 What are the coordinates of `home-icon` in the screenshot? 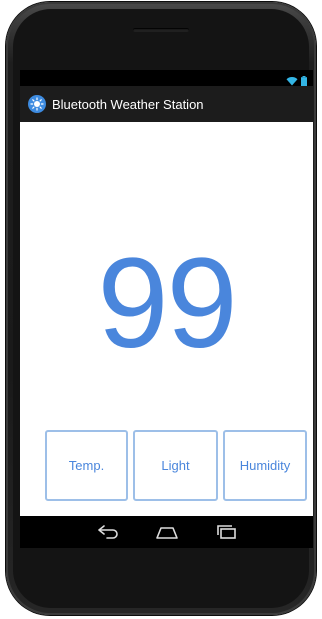 It's located at (167, 532).